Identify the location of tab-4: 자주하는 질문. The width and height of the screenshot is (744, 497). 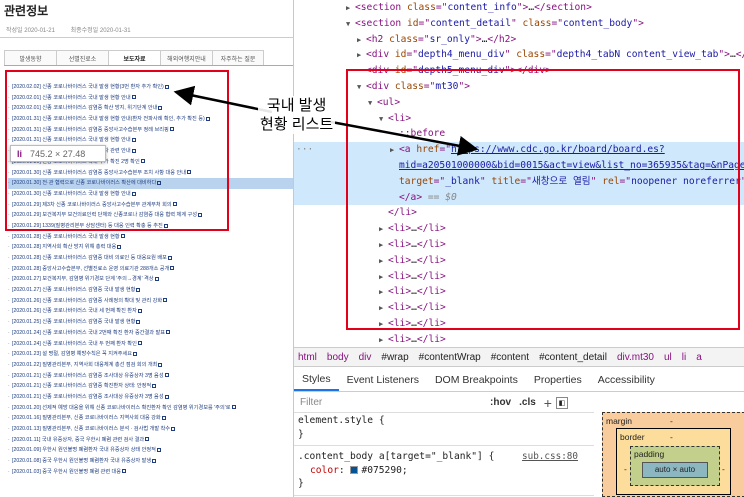
(238, 58).